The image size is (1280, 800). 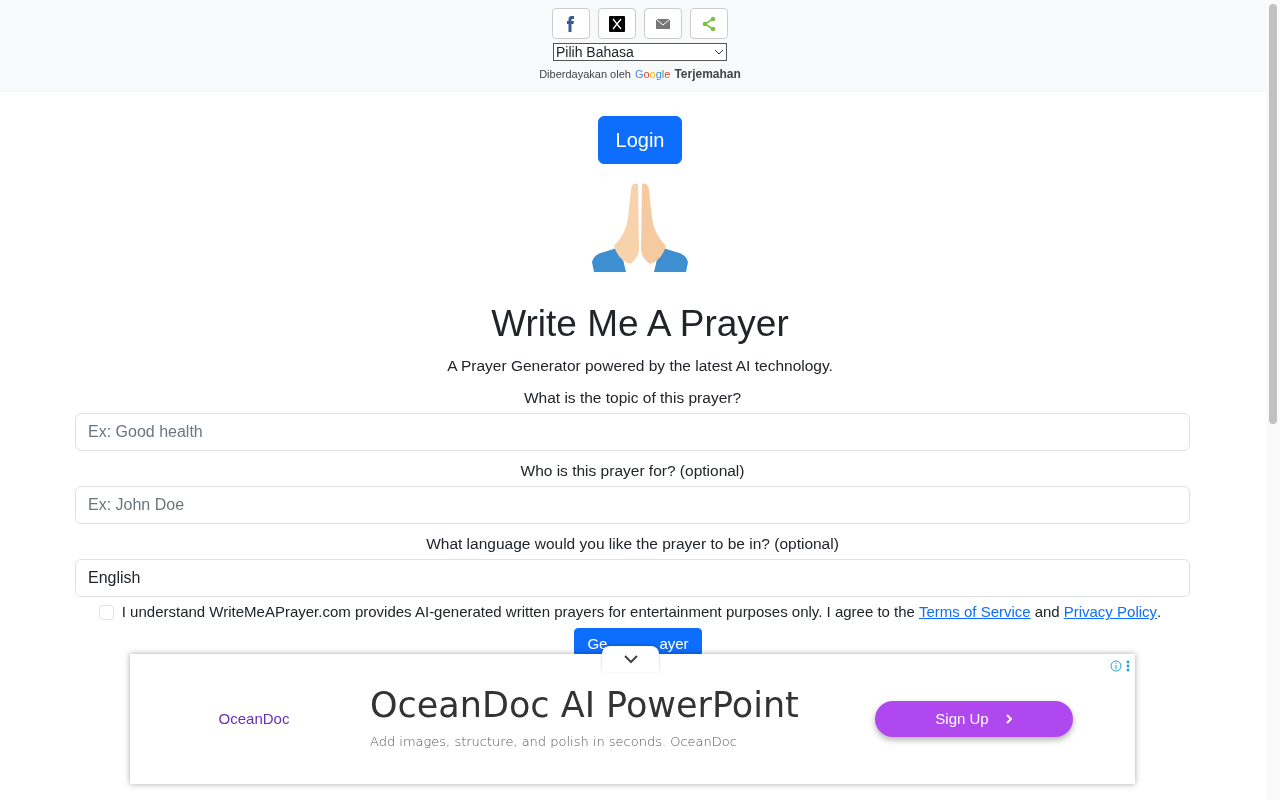 What do you see at coordinates (632, 544) in the screenshot?
I see `field-label: What language would you like the prayer to be in? (optional)` at bounding box center [632, 544].